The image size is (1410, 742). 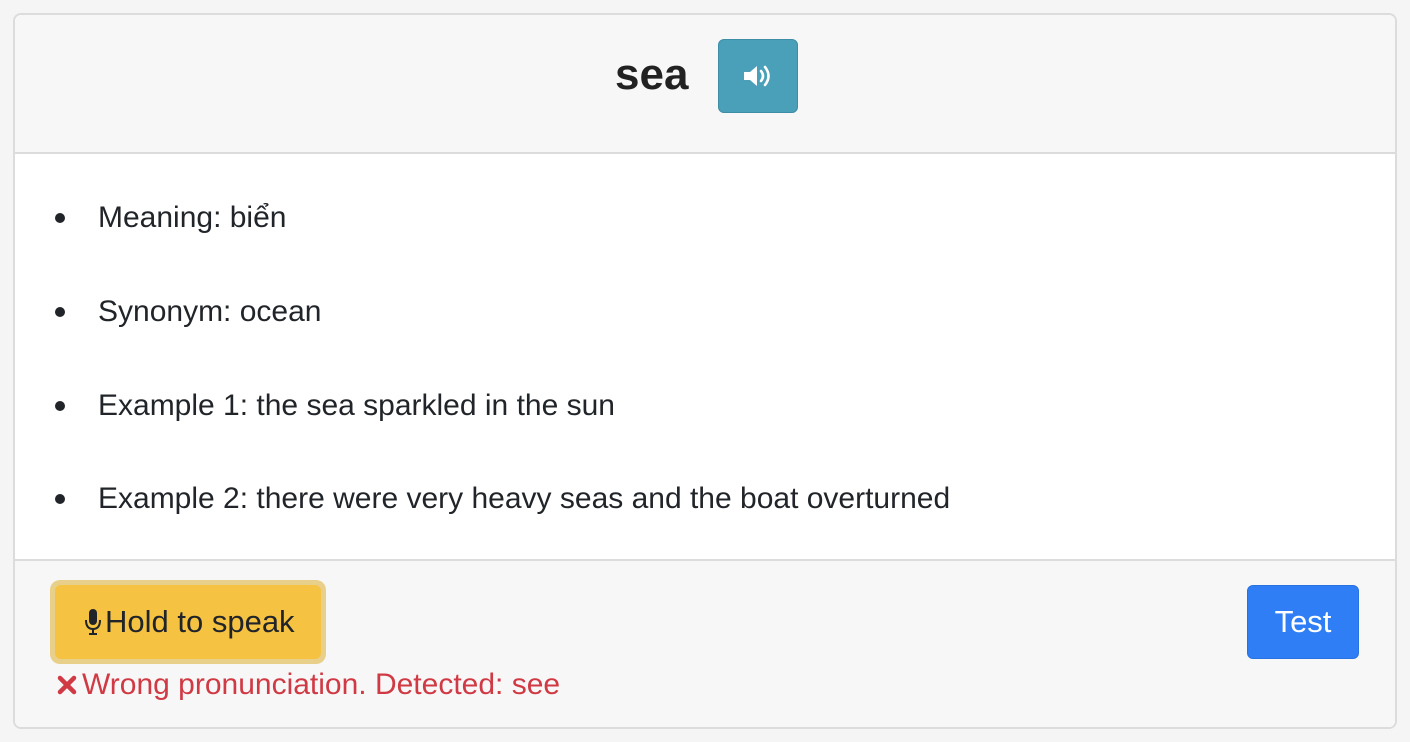 I want to click on hold-to-speak-label: Hold to speak, so click(x=200, y=621).